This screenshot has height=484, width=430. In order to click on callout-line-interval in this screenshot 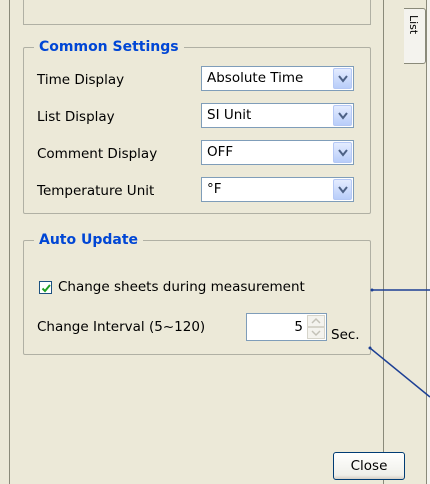, I will do `click(399, 372)`.